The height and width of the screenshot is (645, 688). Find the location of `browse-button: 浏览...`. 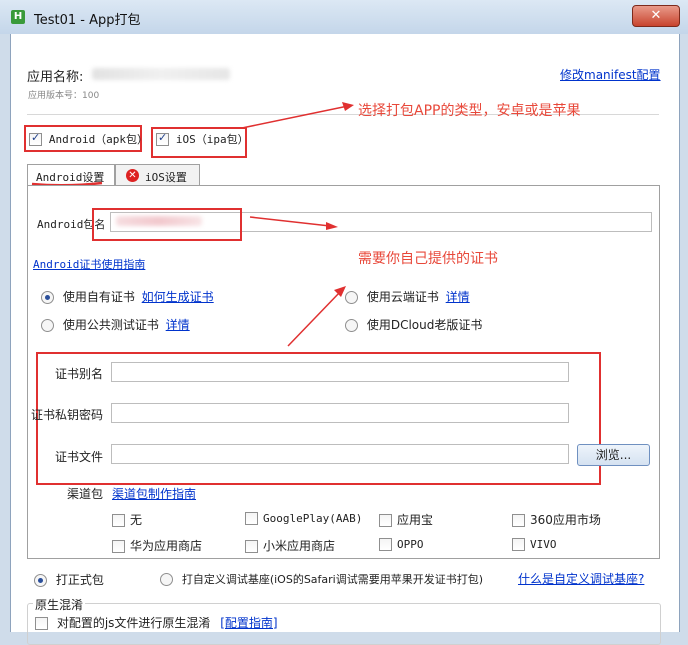

browse-button: 浏览... is located at coordinates (613, 455).